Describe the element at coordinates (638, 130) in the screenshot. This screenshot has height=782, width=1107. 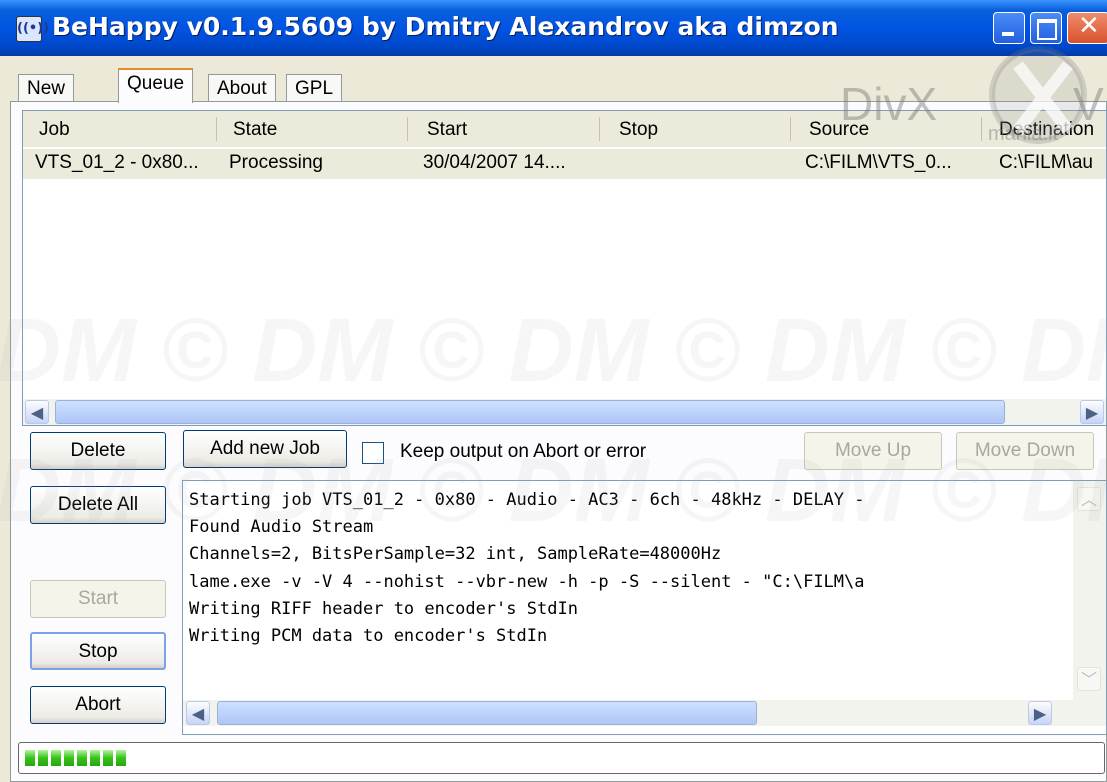
I see `column-header-stop: Stop` at that location.